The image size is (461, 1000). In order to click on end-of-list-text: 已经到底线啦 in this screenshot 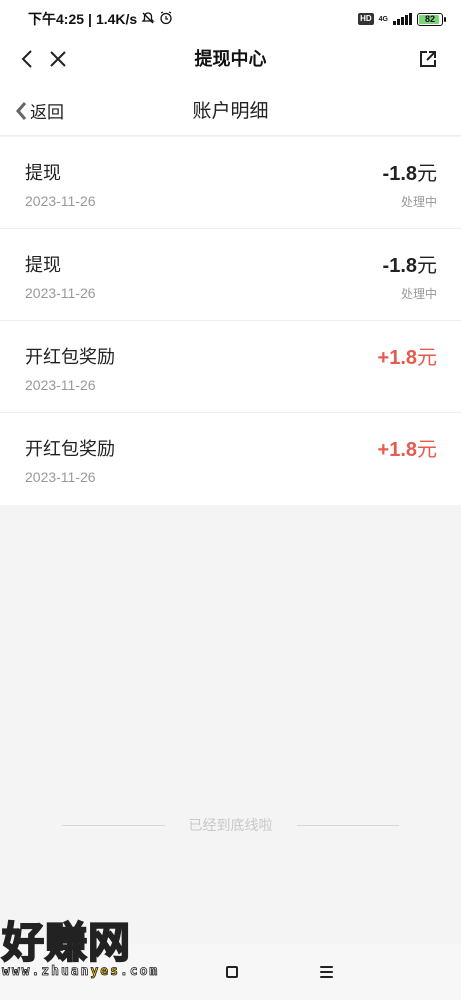, I will do `click(230, 825)`.